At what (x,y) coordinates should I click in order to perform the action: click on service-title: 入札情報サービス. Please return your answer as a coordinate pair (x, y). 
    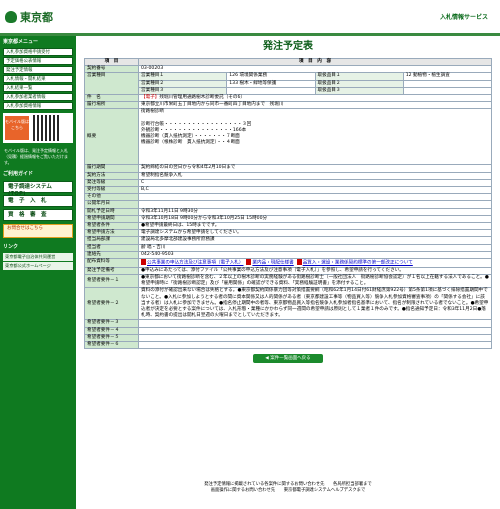
    Looking at the image, I should click on (463, 17).